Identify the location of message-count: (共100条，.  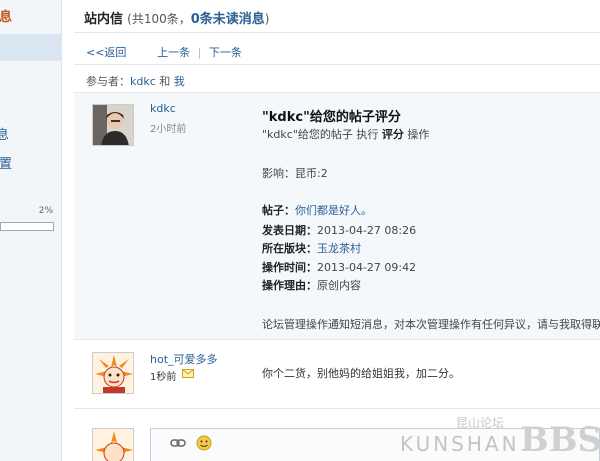
(159, 19).